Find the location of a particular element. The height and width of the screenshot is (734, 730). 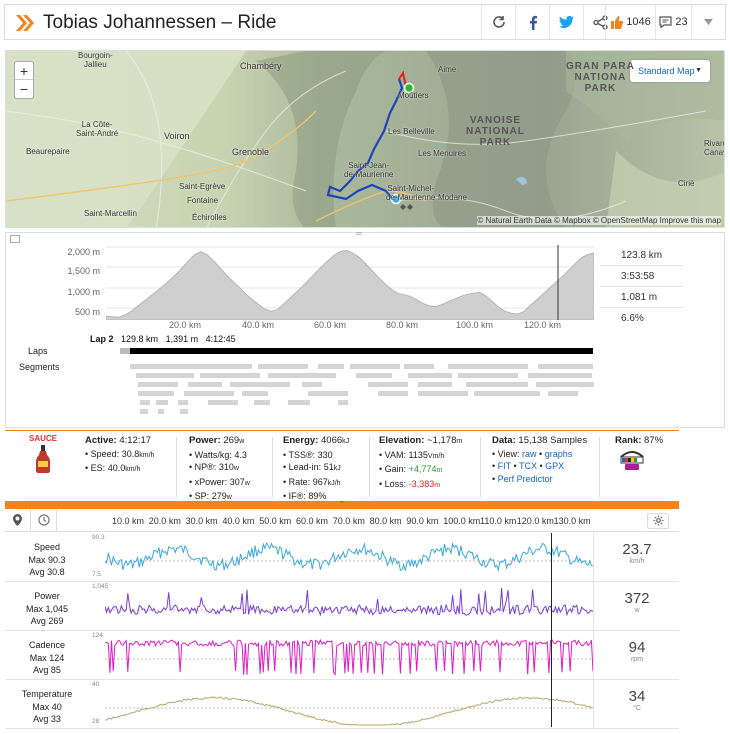

export-tcx-link: TCX is located at coordinates (528, 466).